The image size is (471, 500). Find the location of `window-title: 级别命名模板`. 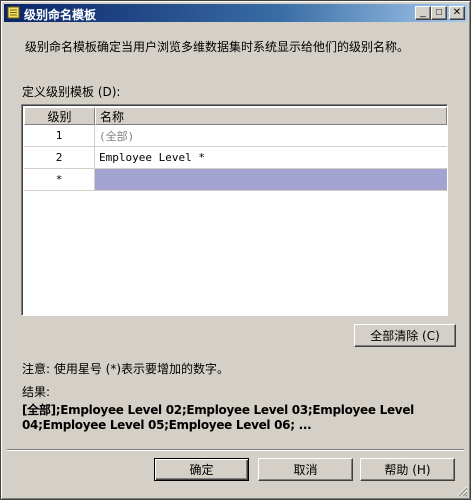

window-title: 级别命名模板 is located at coordinates (60, 15).